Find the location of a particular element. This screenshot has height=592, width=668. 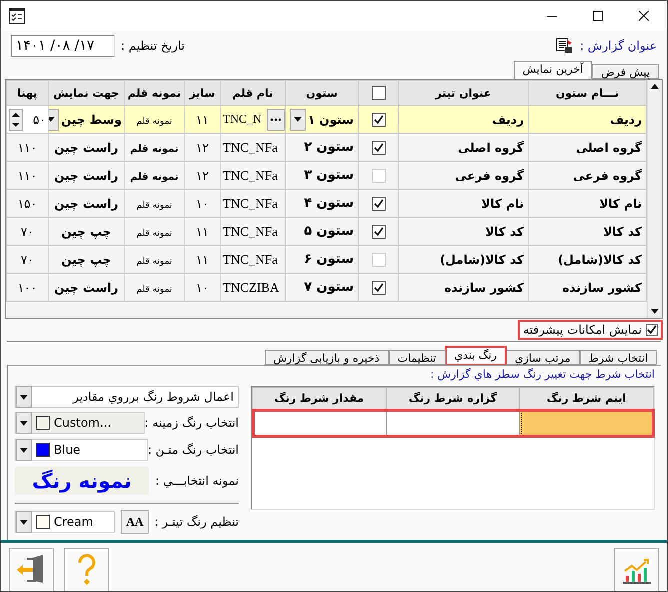

table-cell: ۱۰۰ is located at coordinates (27, 288).